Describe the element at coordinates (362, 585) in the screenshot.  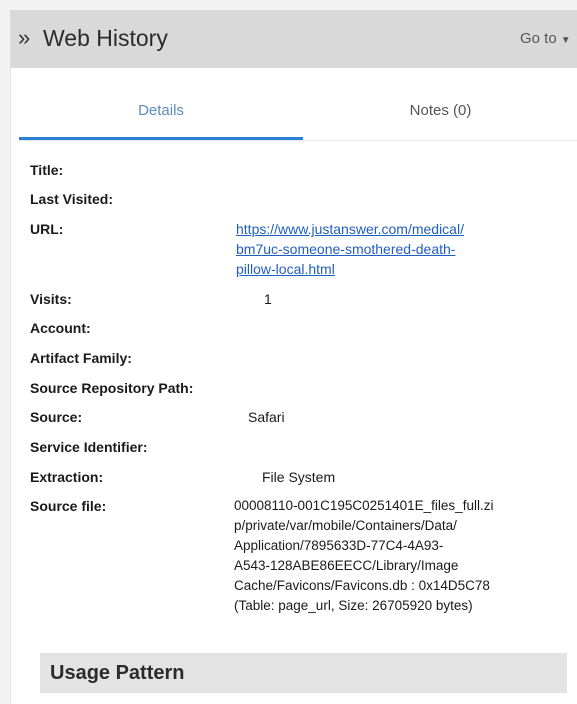
I see `source-file-line: Cache/Favicons/Favicons.db : 0x14D5C78` at that location.